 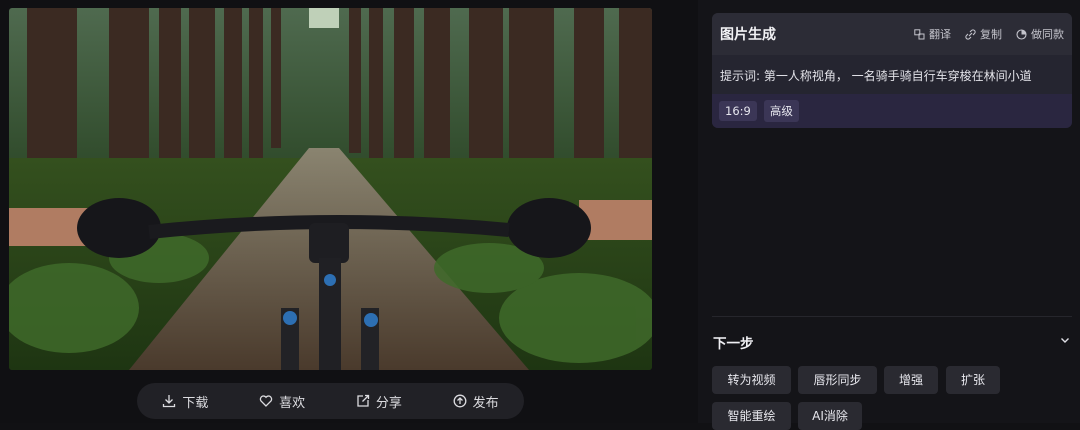 I want to click on translate-icon, so click(x=919, y=33).